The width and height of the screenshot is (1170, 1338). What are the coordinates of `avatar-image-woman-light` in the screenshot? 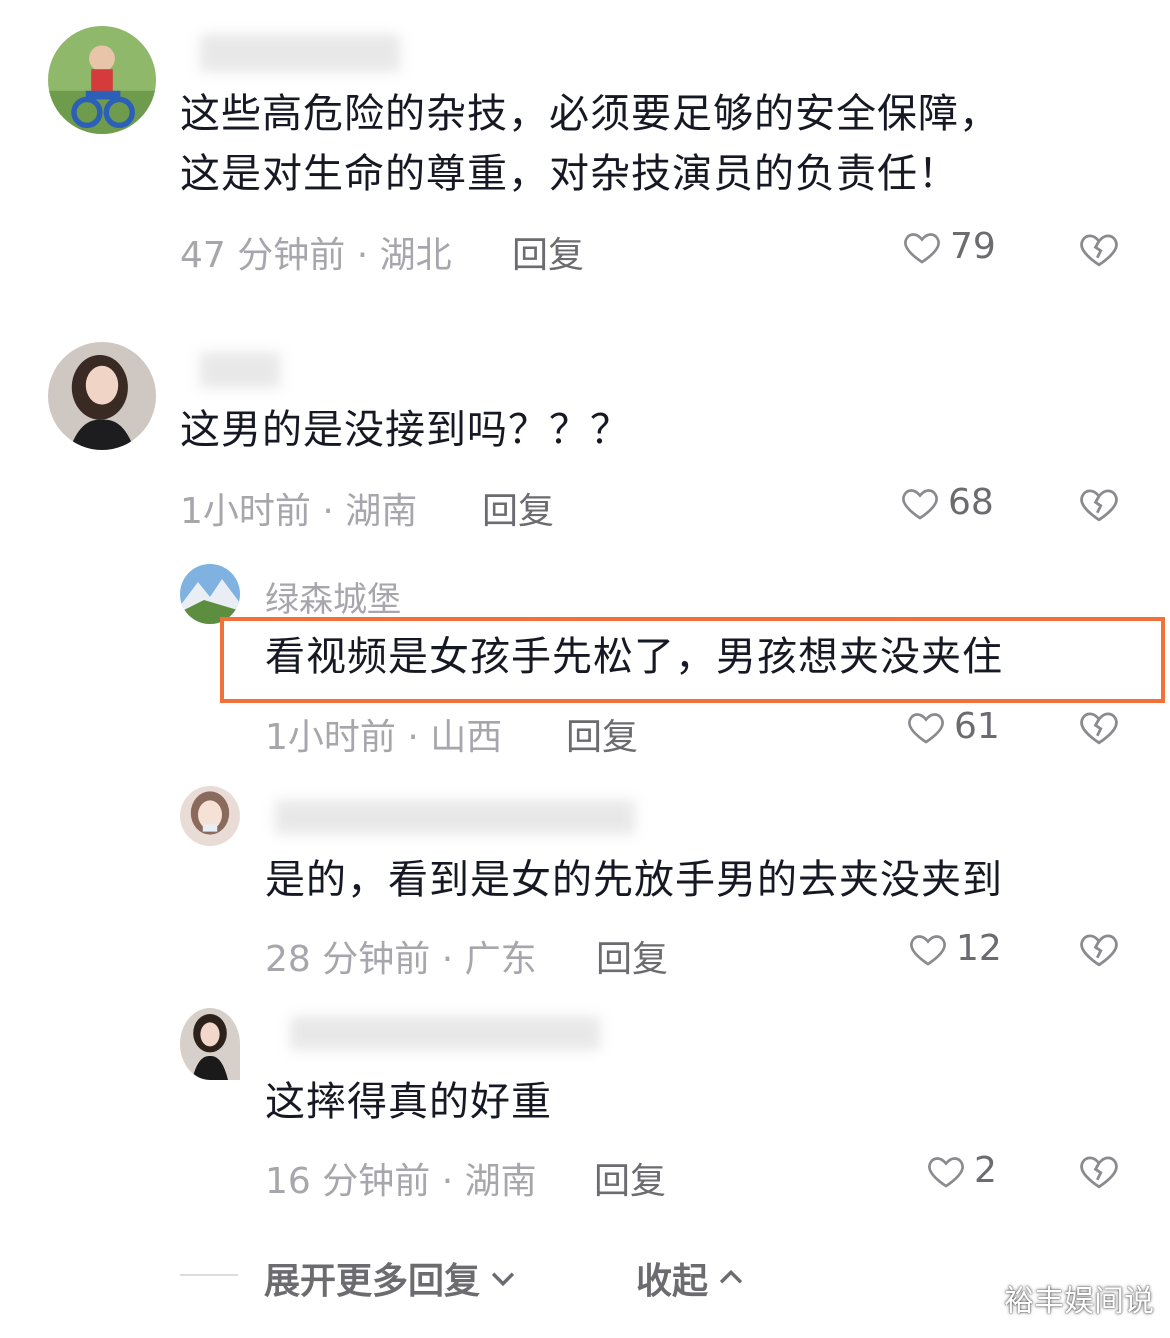 It's located at (210, 816).